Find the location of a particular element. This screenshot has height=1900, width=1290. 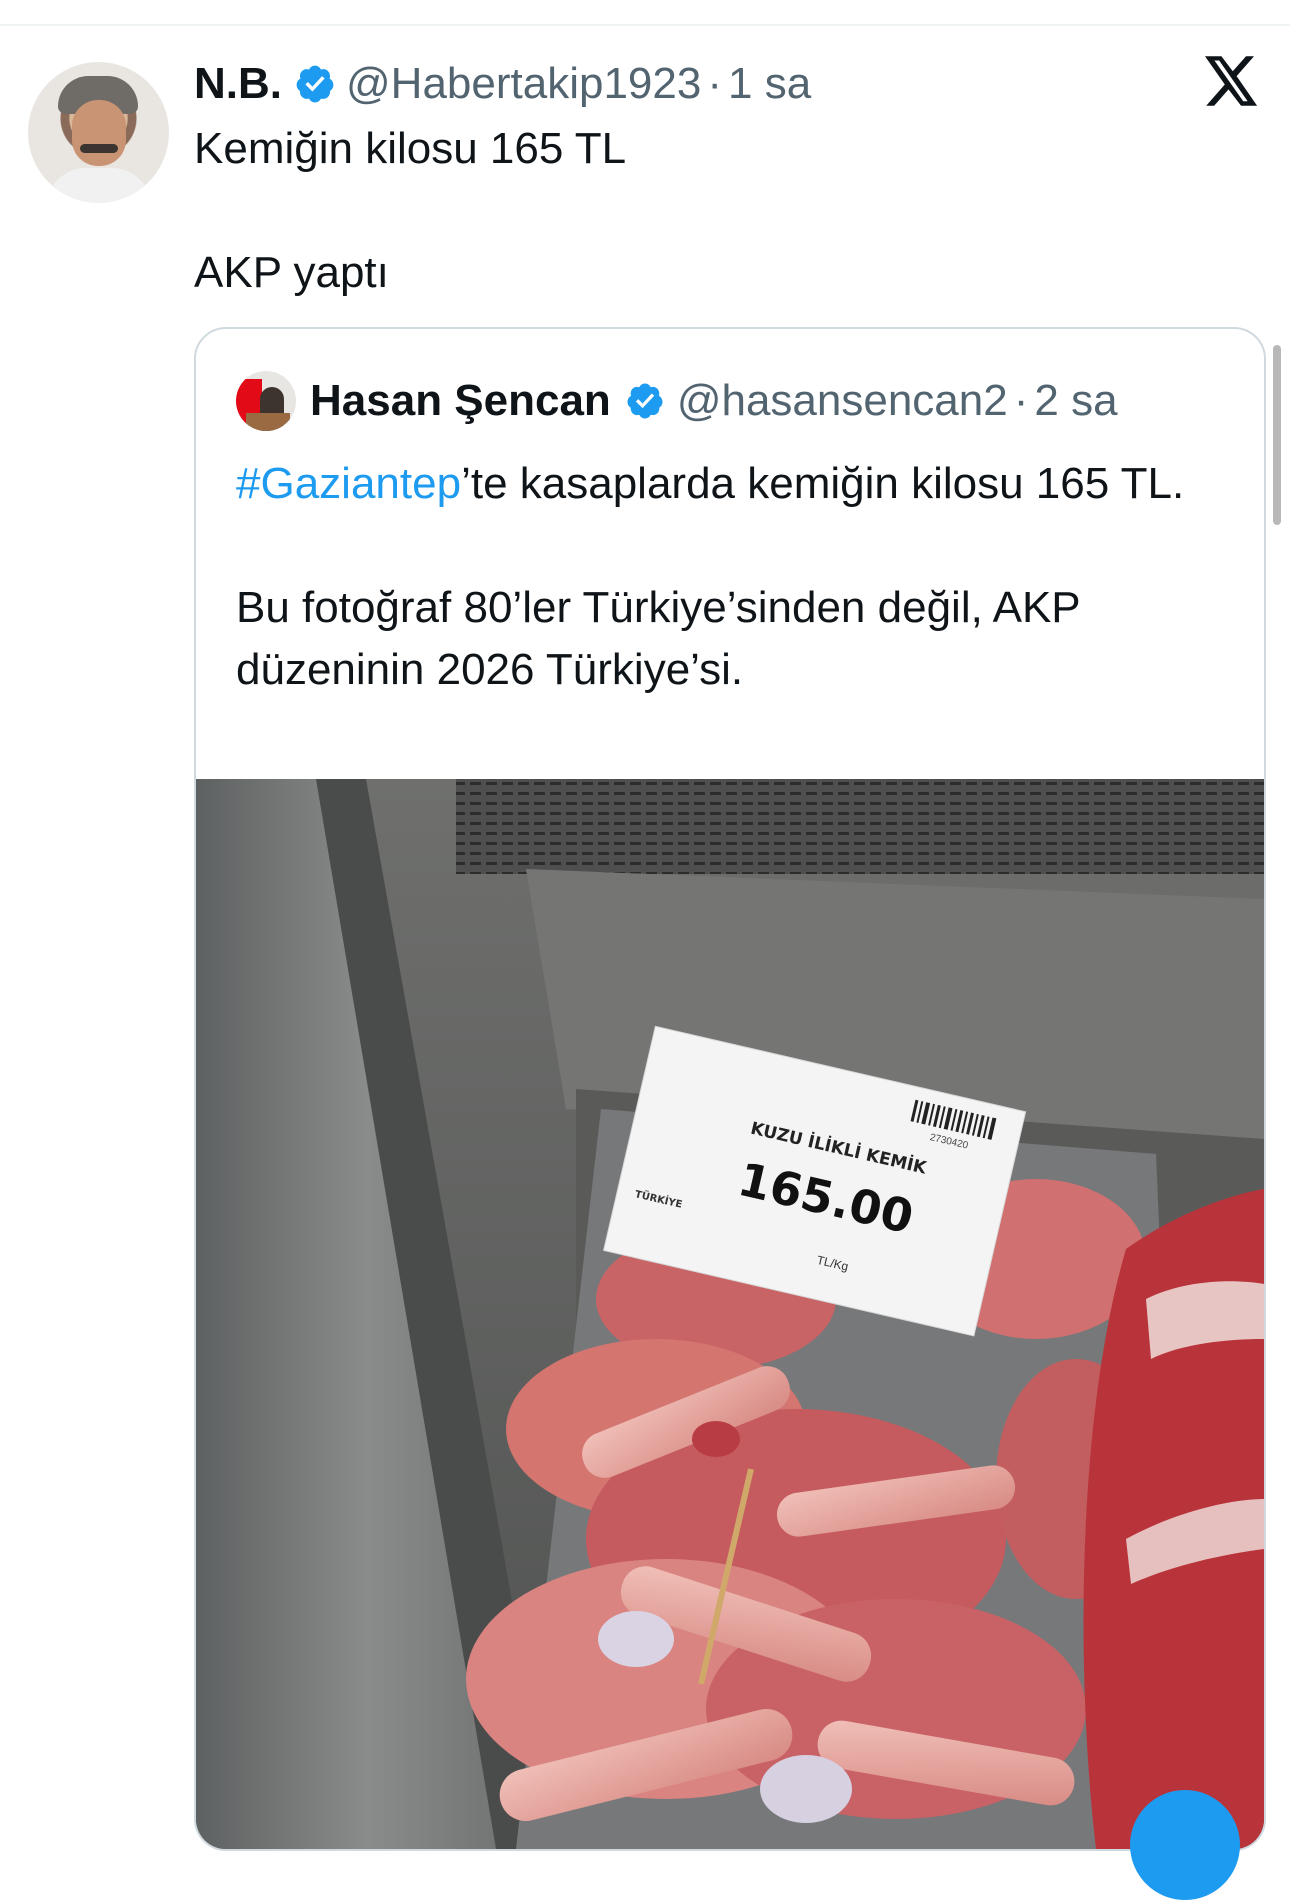

tweet-text: Kemiğin kilosu 165 TL AKP yaptı is located at coordinates (724, 211).